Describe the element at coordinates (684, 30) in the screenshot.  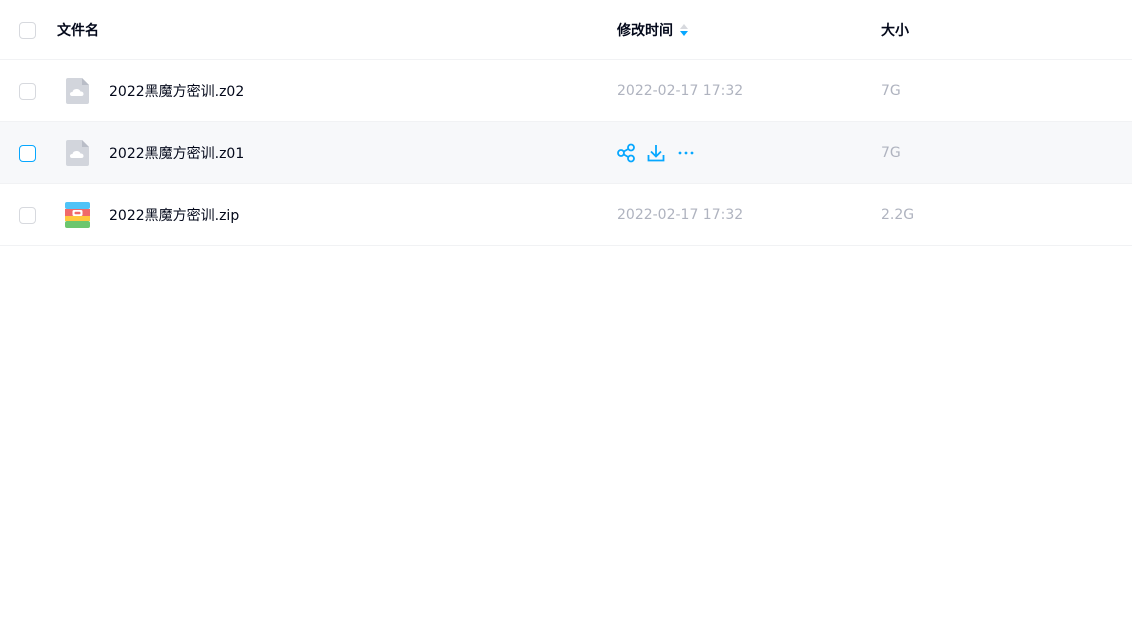
I see `sort-icon` at that location.